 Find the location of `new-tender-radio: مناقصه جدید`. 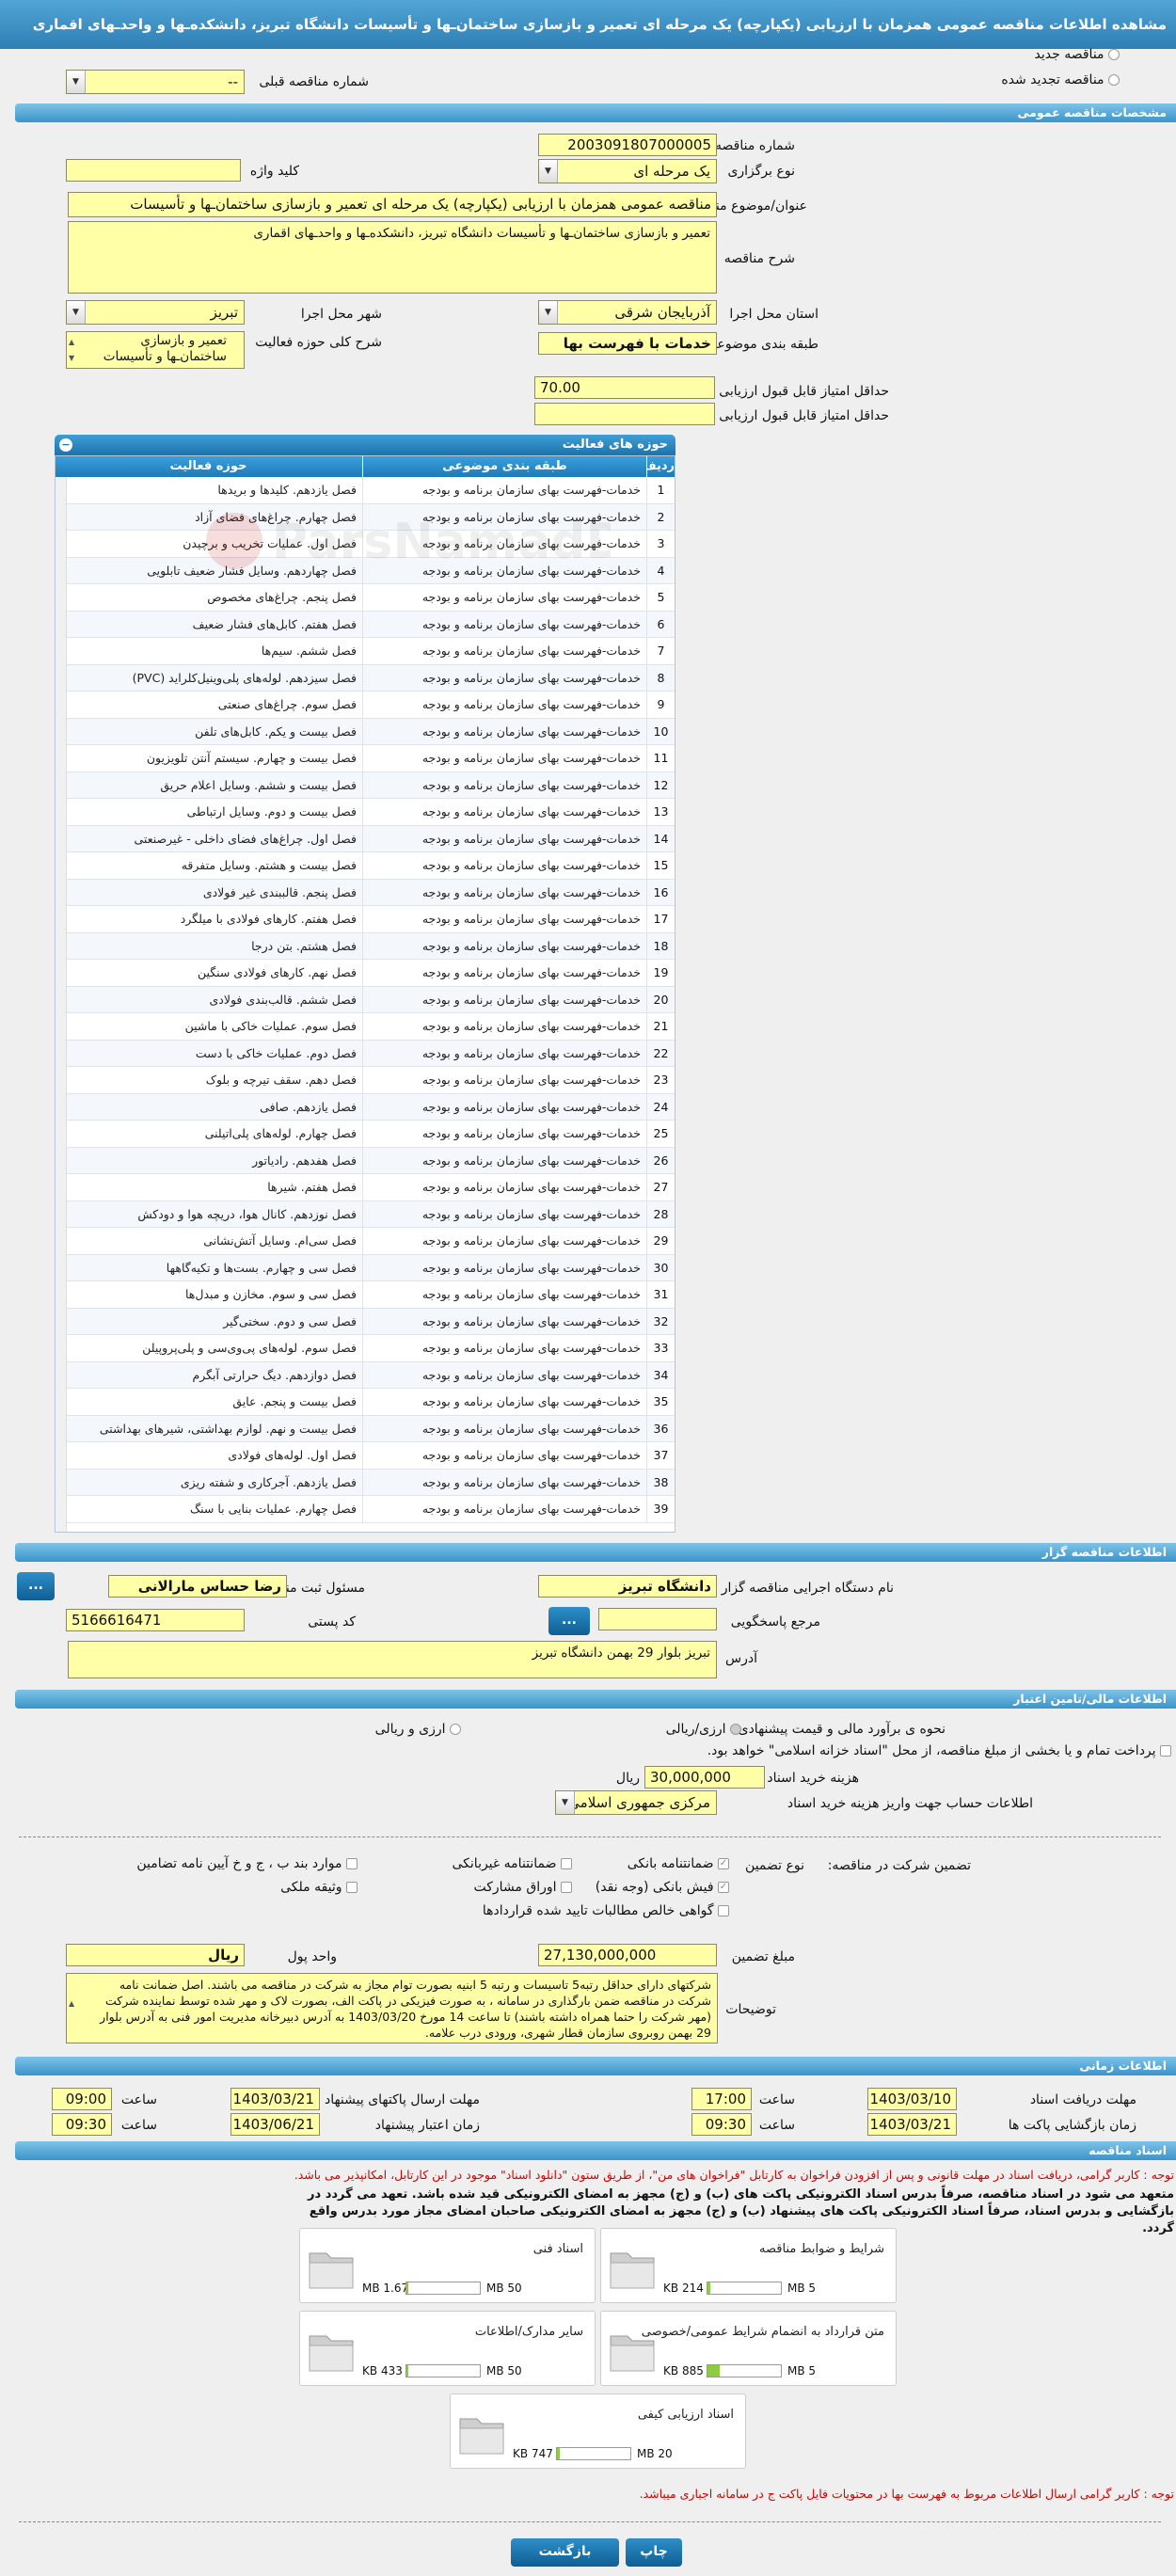

new-tender-radio: مناقصه جدید is located at coordinates (1077, 54).